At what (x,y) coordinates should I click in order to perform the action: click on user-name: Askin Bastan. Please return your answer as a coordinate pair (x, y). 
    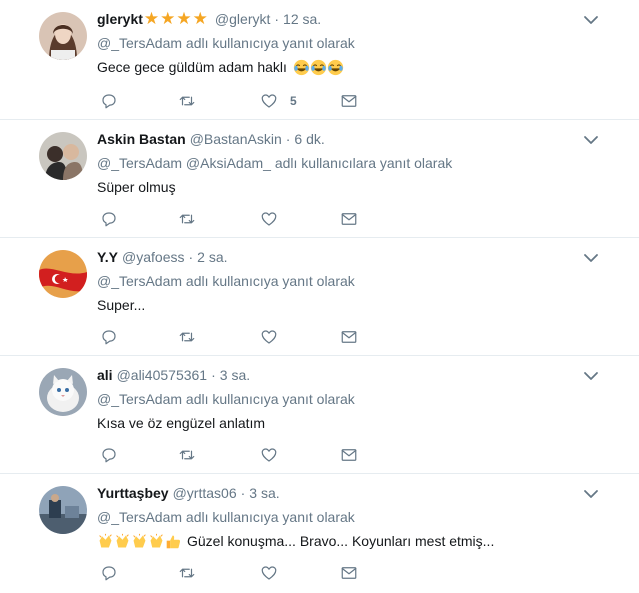
    Looking at the image, I should click on (141, 139).